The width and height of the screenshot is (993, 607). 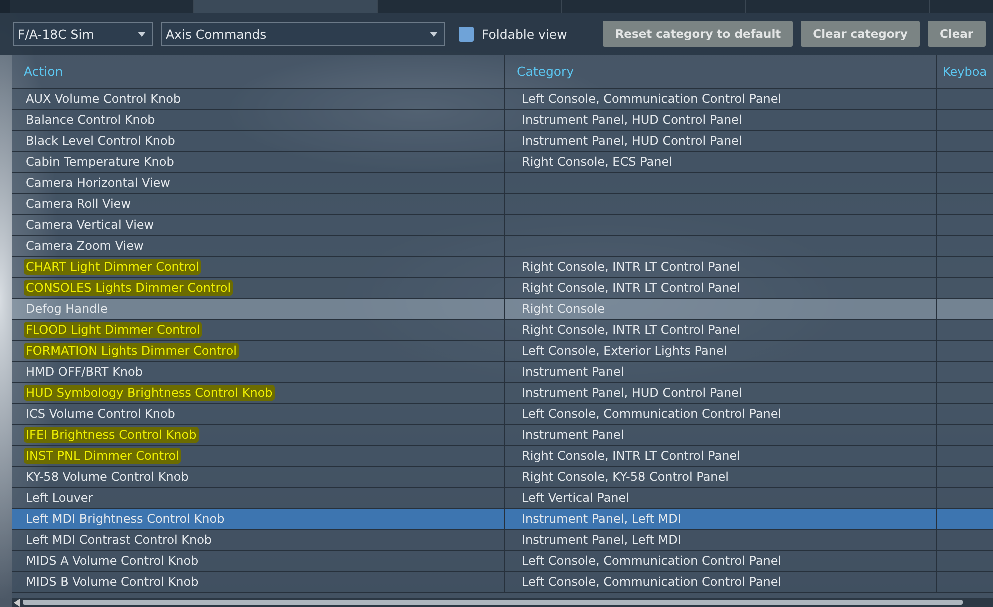 What do you see at coordinates (502, 225) in the screenshot?
I see `table-row: Camera Vertical View` at bounding box center [502, 225].